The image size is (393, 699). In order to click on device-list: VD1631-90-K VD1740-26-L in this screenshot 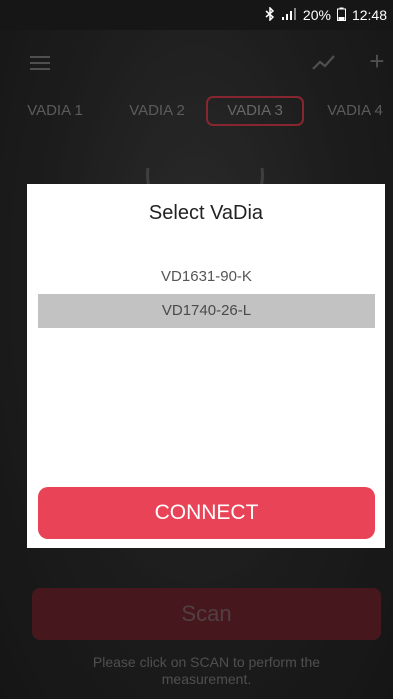, I will do `click(206, 294)`.